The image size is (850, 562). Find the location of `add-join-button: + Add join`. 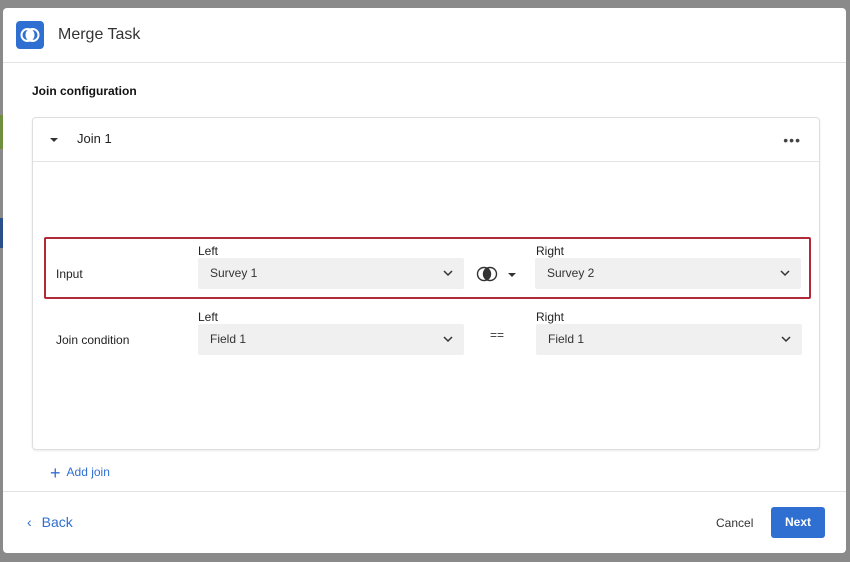

add-join-button: + Add join is located at coordinates (80, 473).